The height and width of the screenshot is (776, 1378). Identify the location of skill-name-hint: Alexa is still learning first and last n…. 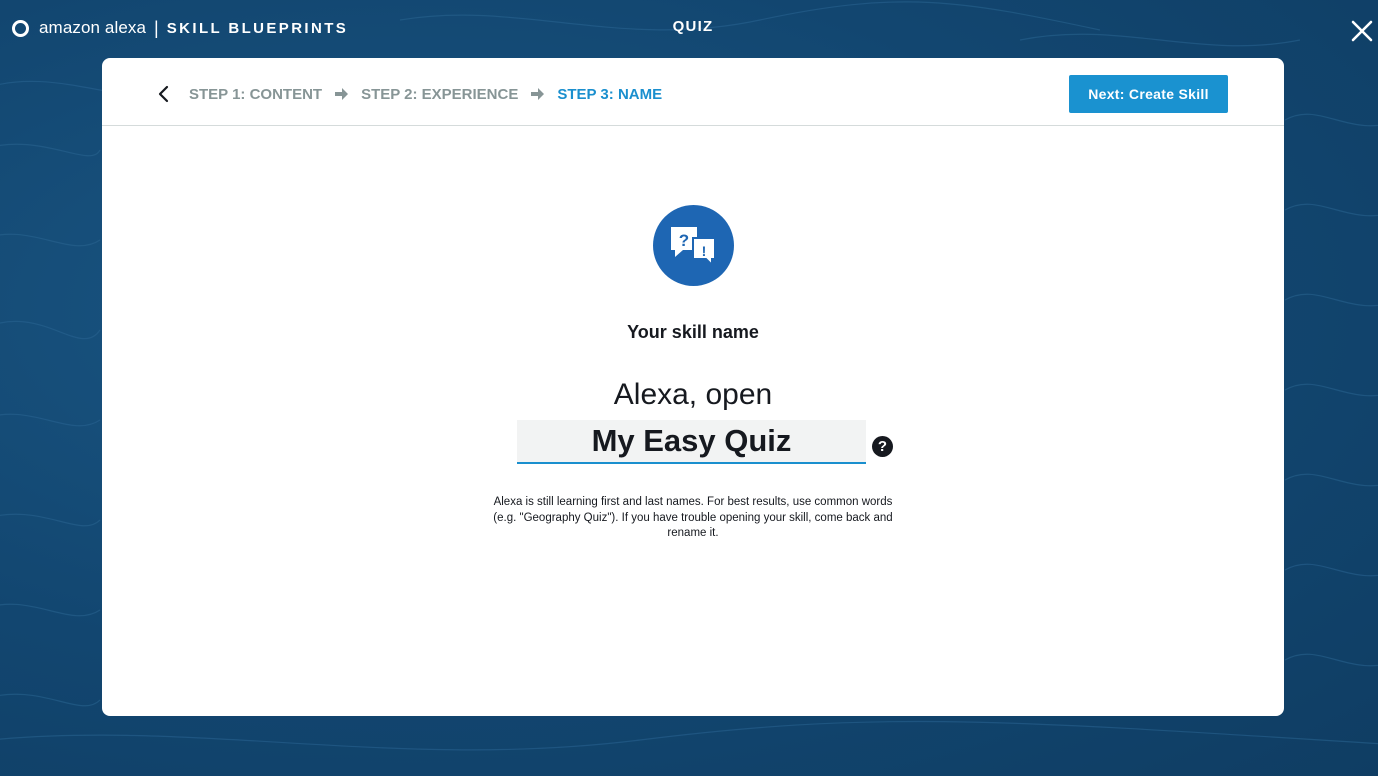
(693, 517).